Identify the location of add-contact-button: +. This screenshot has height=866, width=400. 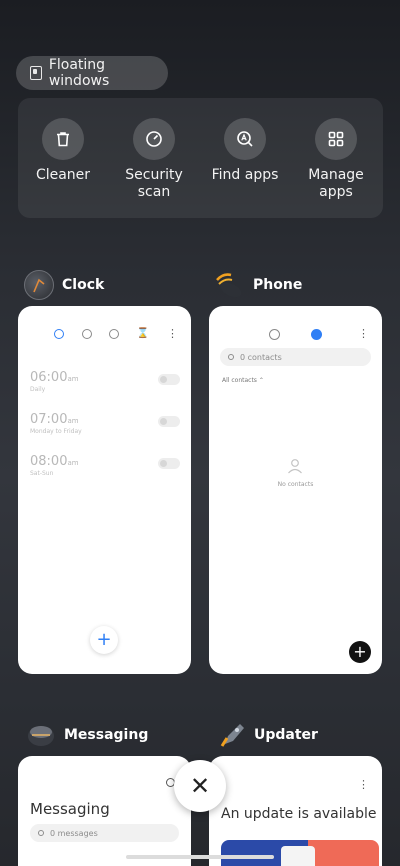
(360, 652).